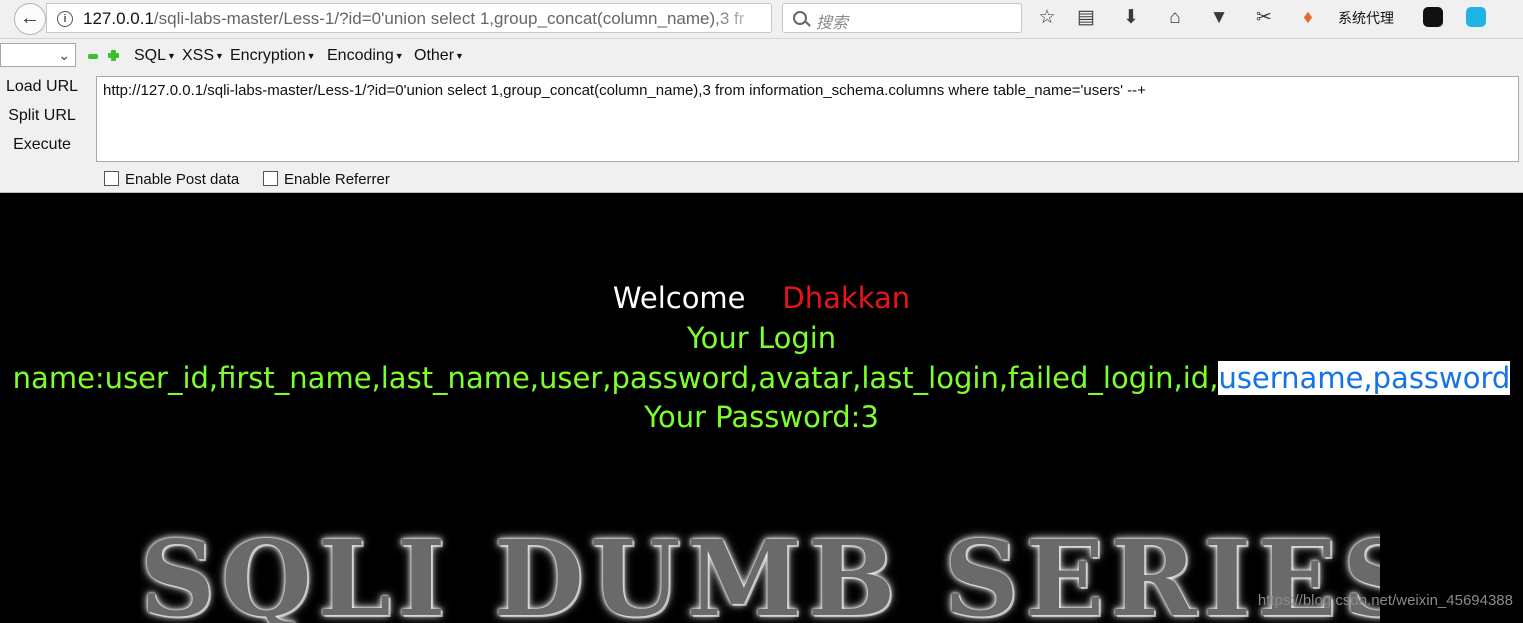  I want to click on menu-encoding: Encoding▼, so click(365, 56).